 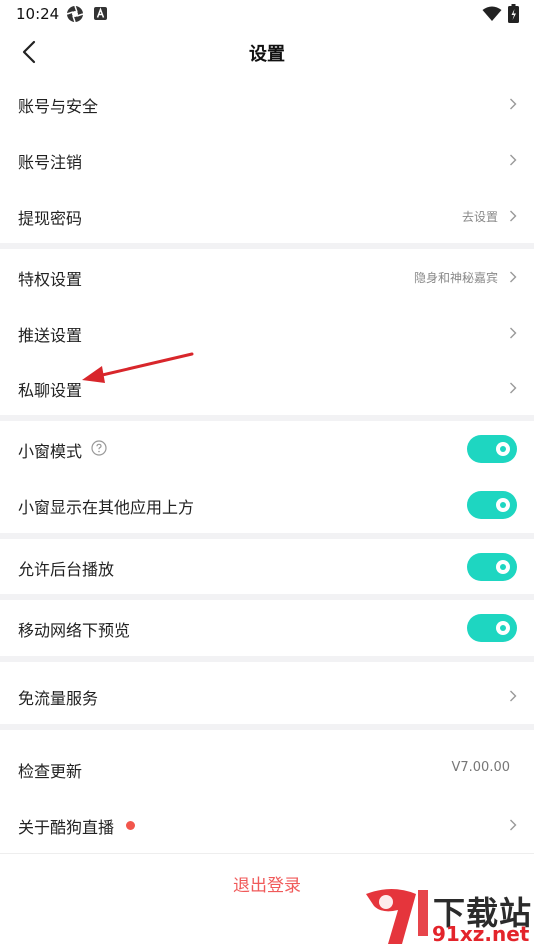 I want to click on row-label: 检查更新, so click(x=50, y=771).